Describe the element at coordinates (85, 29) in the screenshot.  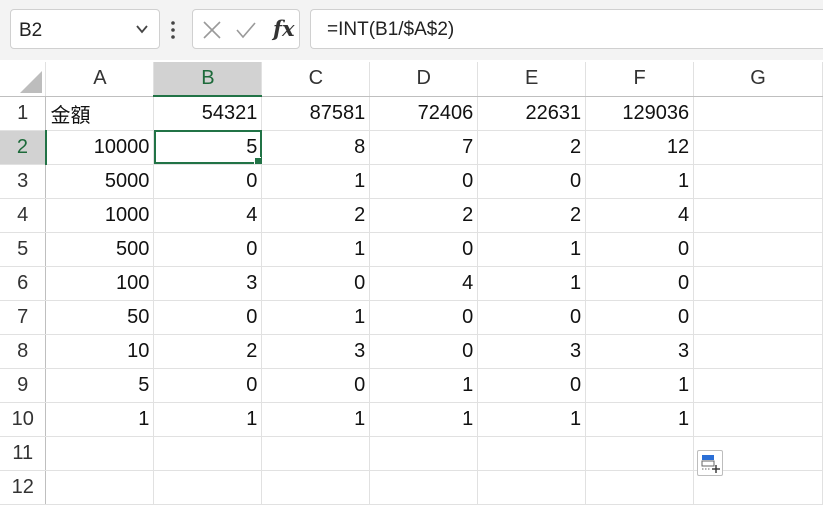
I see `name-box: B2` at that location.